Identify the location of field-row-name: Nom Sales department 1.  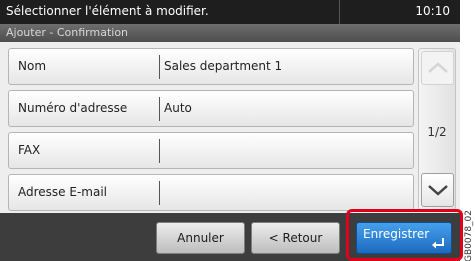
(211, 66).